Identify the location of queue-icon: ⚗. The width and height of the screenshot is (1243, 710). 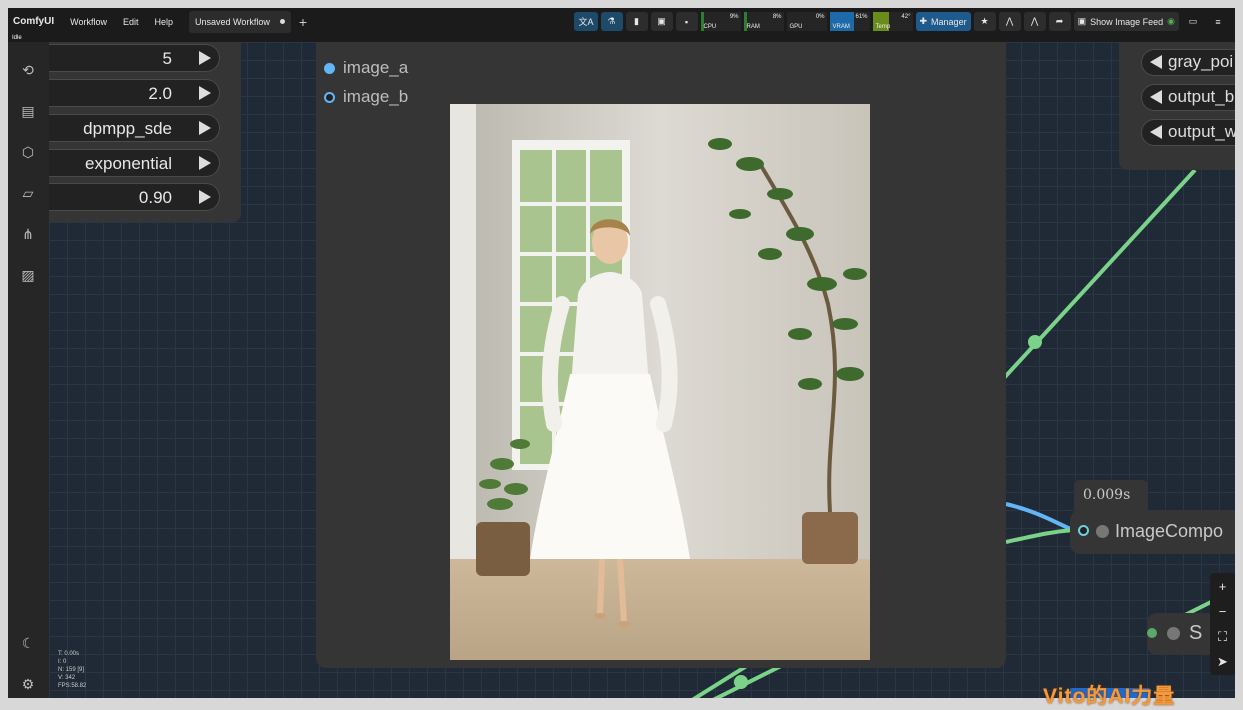
(611, 21).